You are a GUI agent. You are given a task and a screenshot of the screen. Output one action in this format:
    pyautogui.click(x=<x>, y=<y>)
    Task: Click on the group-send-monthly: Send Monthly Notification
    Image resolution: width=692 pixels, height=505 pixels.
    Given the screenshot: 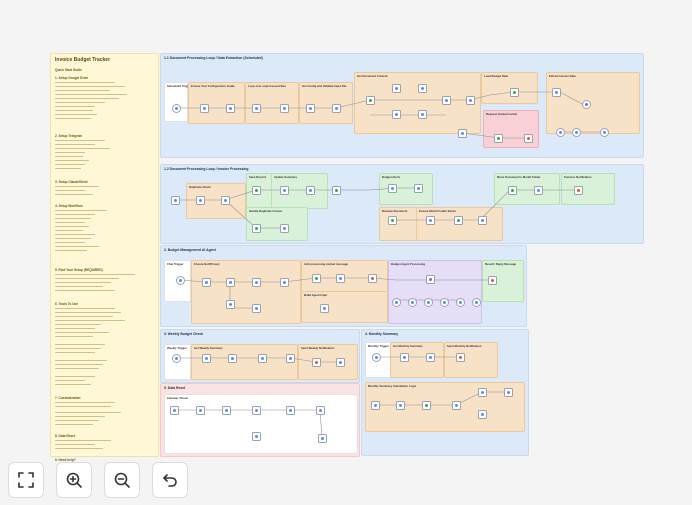 What is the action you would take?
    pyautogui.click(x=471, y=360)
    